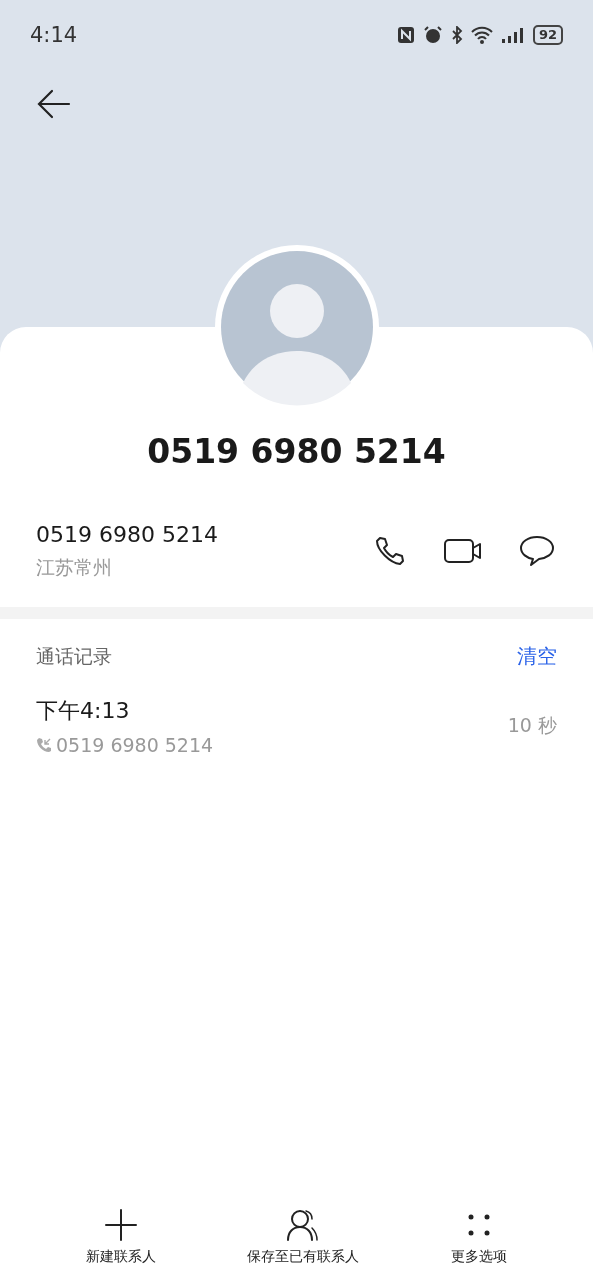 The image size is (593, 1280). Describe the element at coordinates (537, 551) in the screenshot. I see `message-button` at that location.